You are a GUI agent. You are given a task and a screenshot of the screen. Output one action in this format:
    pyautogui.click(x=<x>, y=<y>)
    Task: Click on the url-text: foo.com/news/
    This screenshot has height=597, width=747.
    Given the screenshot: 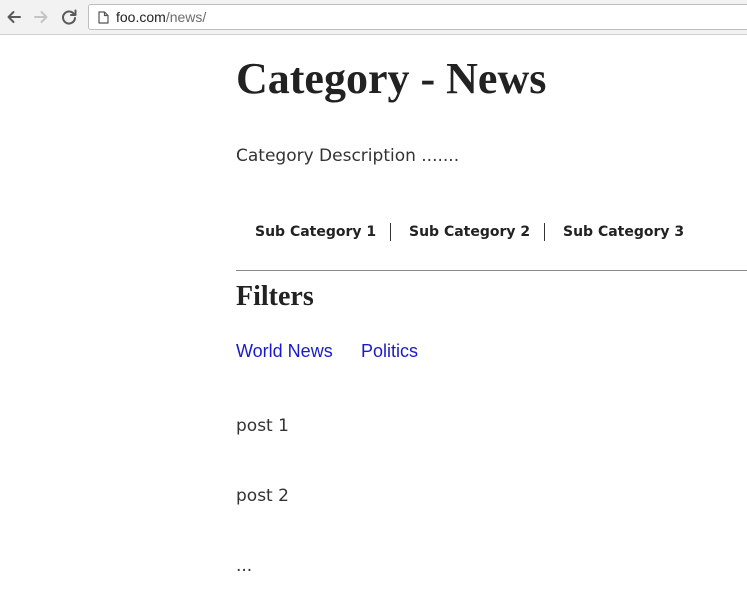 What is the action you would take?
    pyautogui.click(x=161, y=17)
    